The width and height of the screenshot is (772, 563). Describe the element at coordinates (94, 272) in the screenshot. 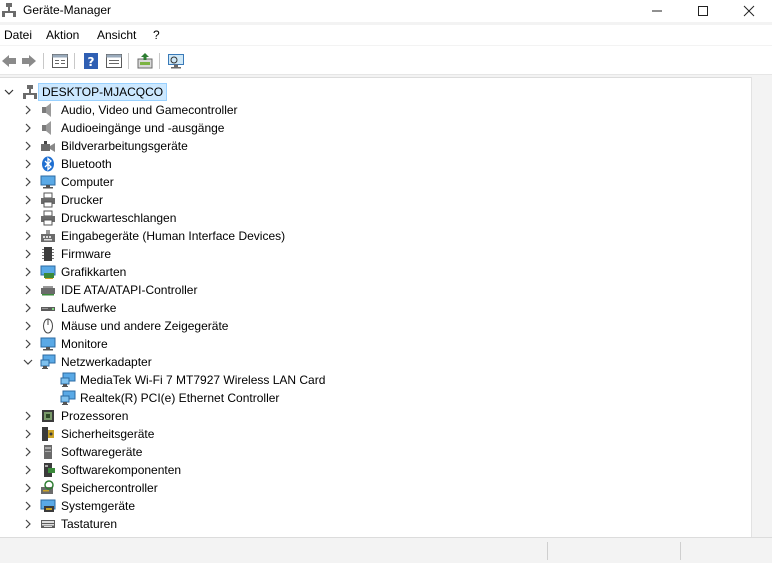

I see `tree-category-label: Grafikkarten` at that location.